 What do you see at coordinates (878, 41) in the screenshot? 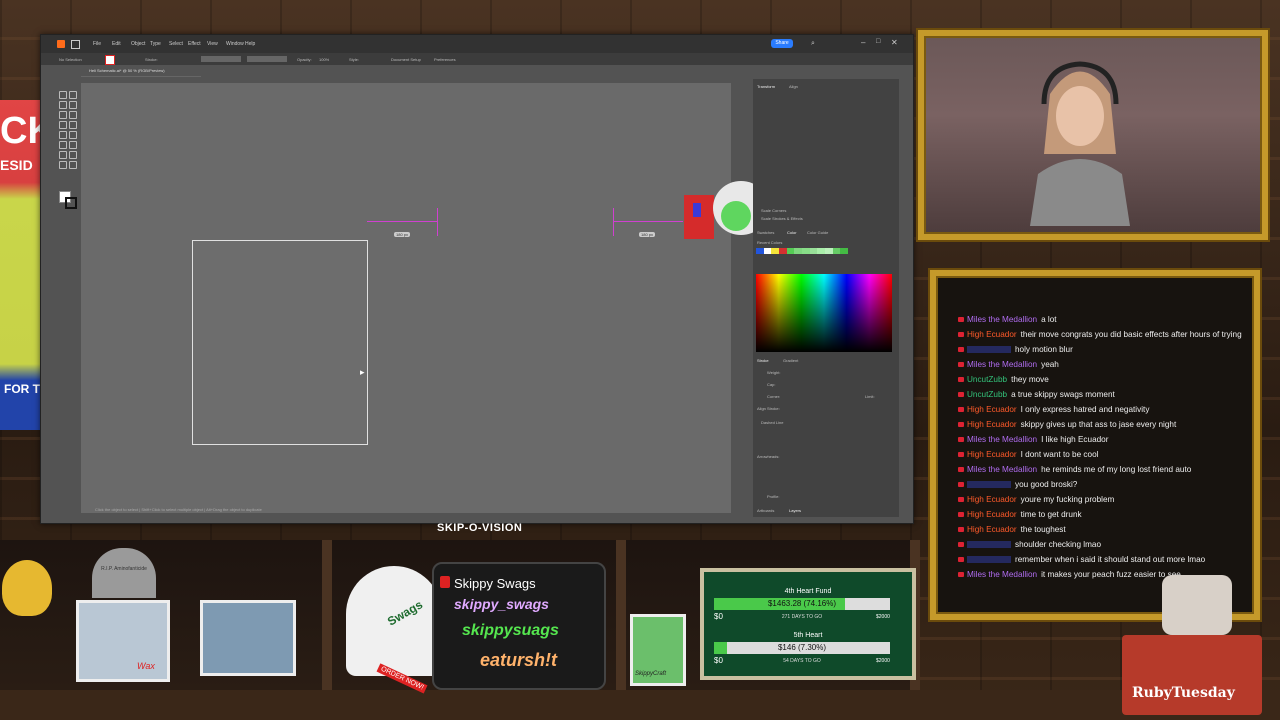
I see `maximize-icon: □` at bounding box center [878, 41].